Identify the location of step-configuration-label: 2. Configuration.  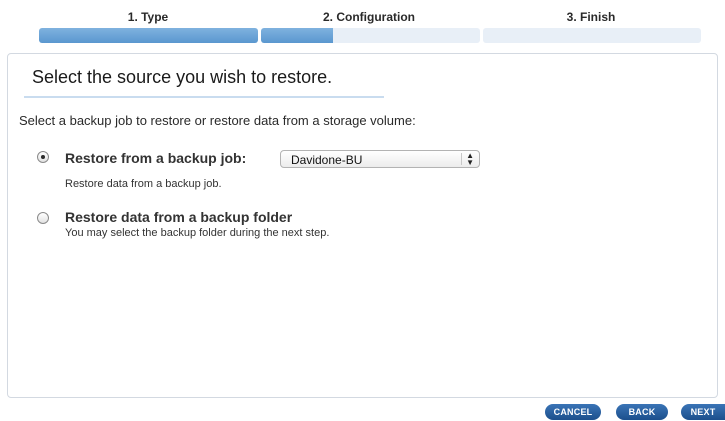
(369, 17).